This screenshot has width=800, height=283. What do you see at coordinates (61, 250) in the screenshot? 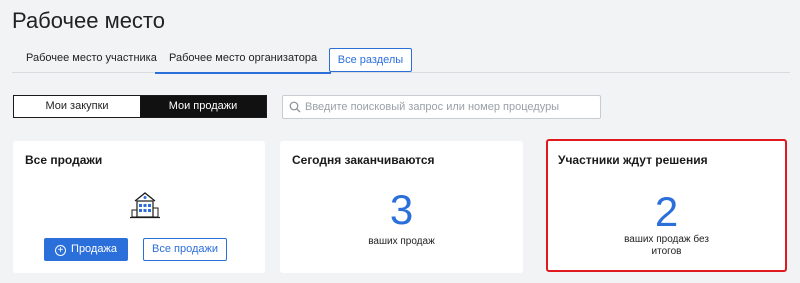
I see `plus-circle-icon: +` at bounding box center [61, 250].